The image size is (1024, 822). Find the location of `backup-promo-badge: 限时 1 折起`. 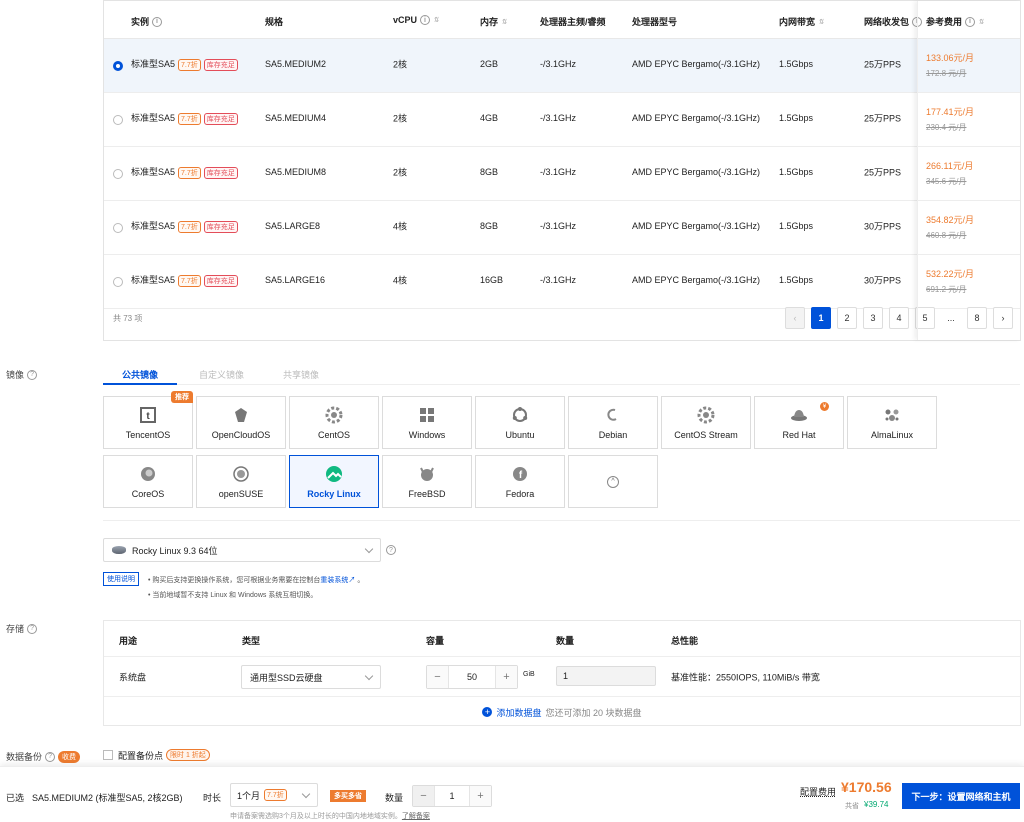

backup-promo-badge: 限时 1 折起 is located at coordinates (188, 755).